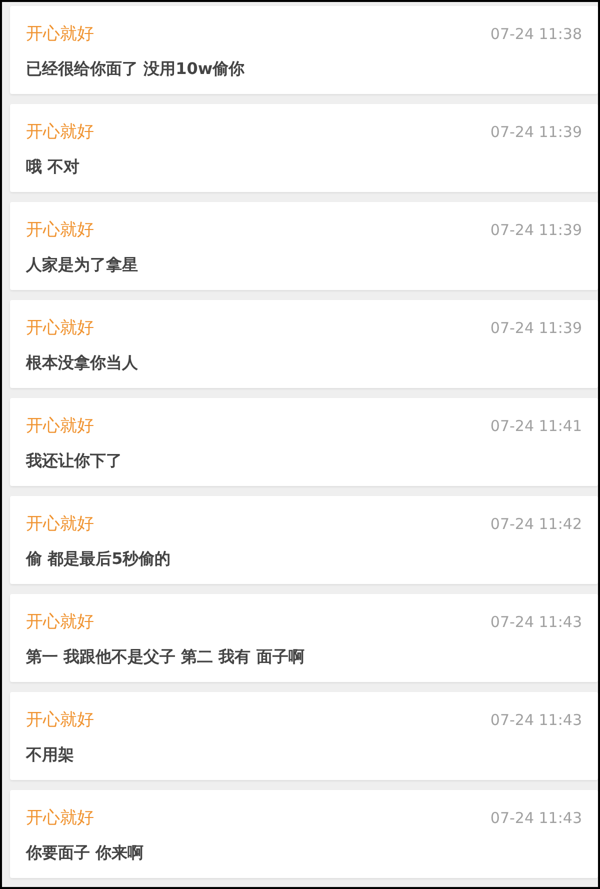 The width and height of the screenshot is (600, 889). What do you see at coordinates (166, 657) in the screenshot?
I see `message-text: 第一 我跟他不是父子 第二 我有 面子啊` at bounding box center [166, 657].